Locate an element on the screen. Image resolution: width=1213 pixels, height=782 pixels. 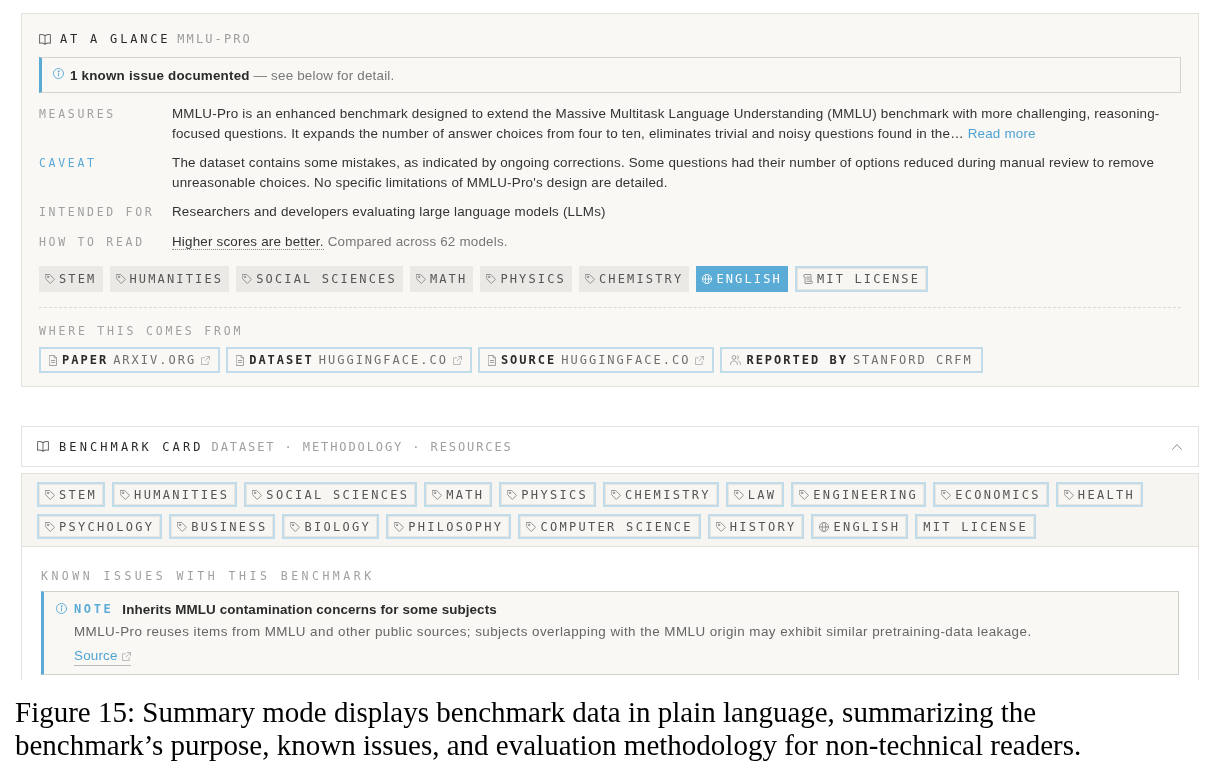
subject-tag: HEALTH is located at coordinates (1099, 494).